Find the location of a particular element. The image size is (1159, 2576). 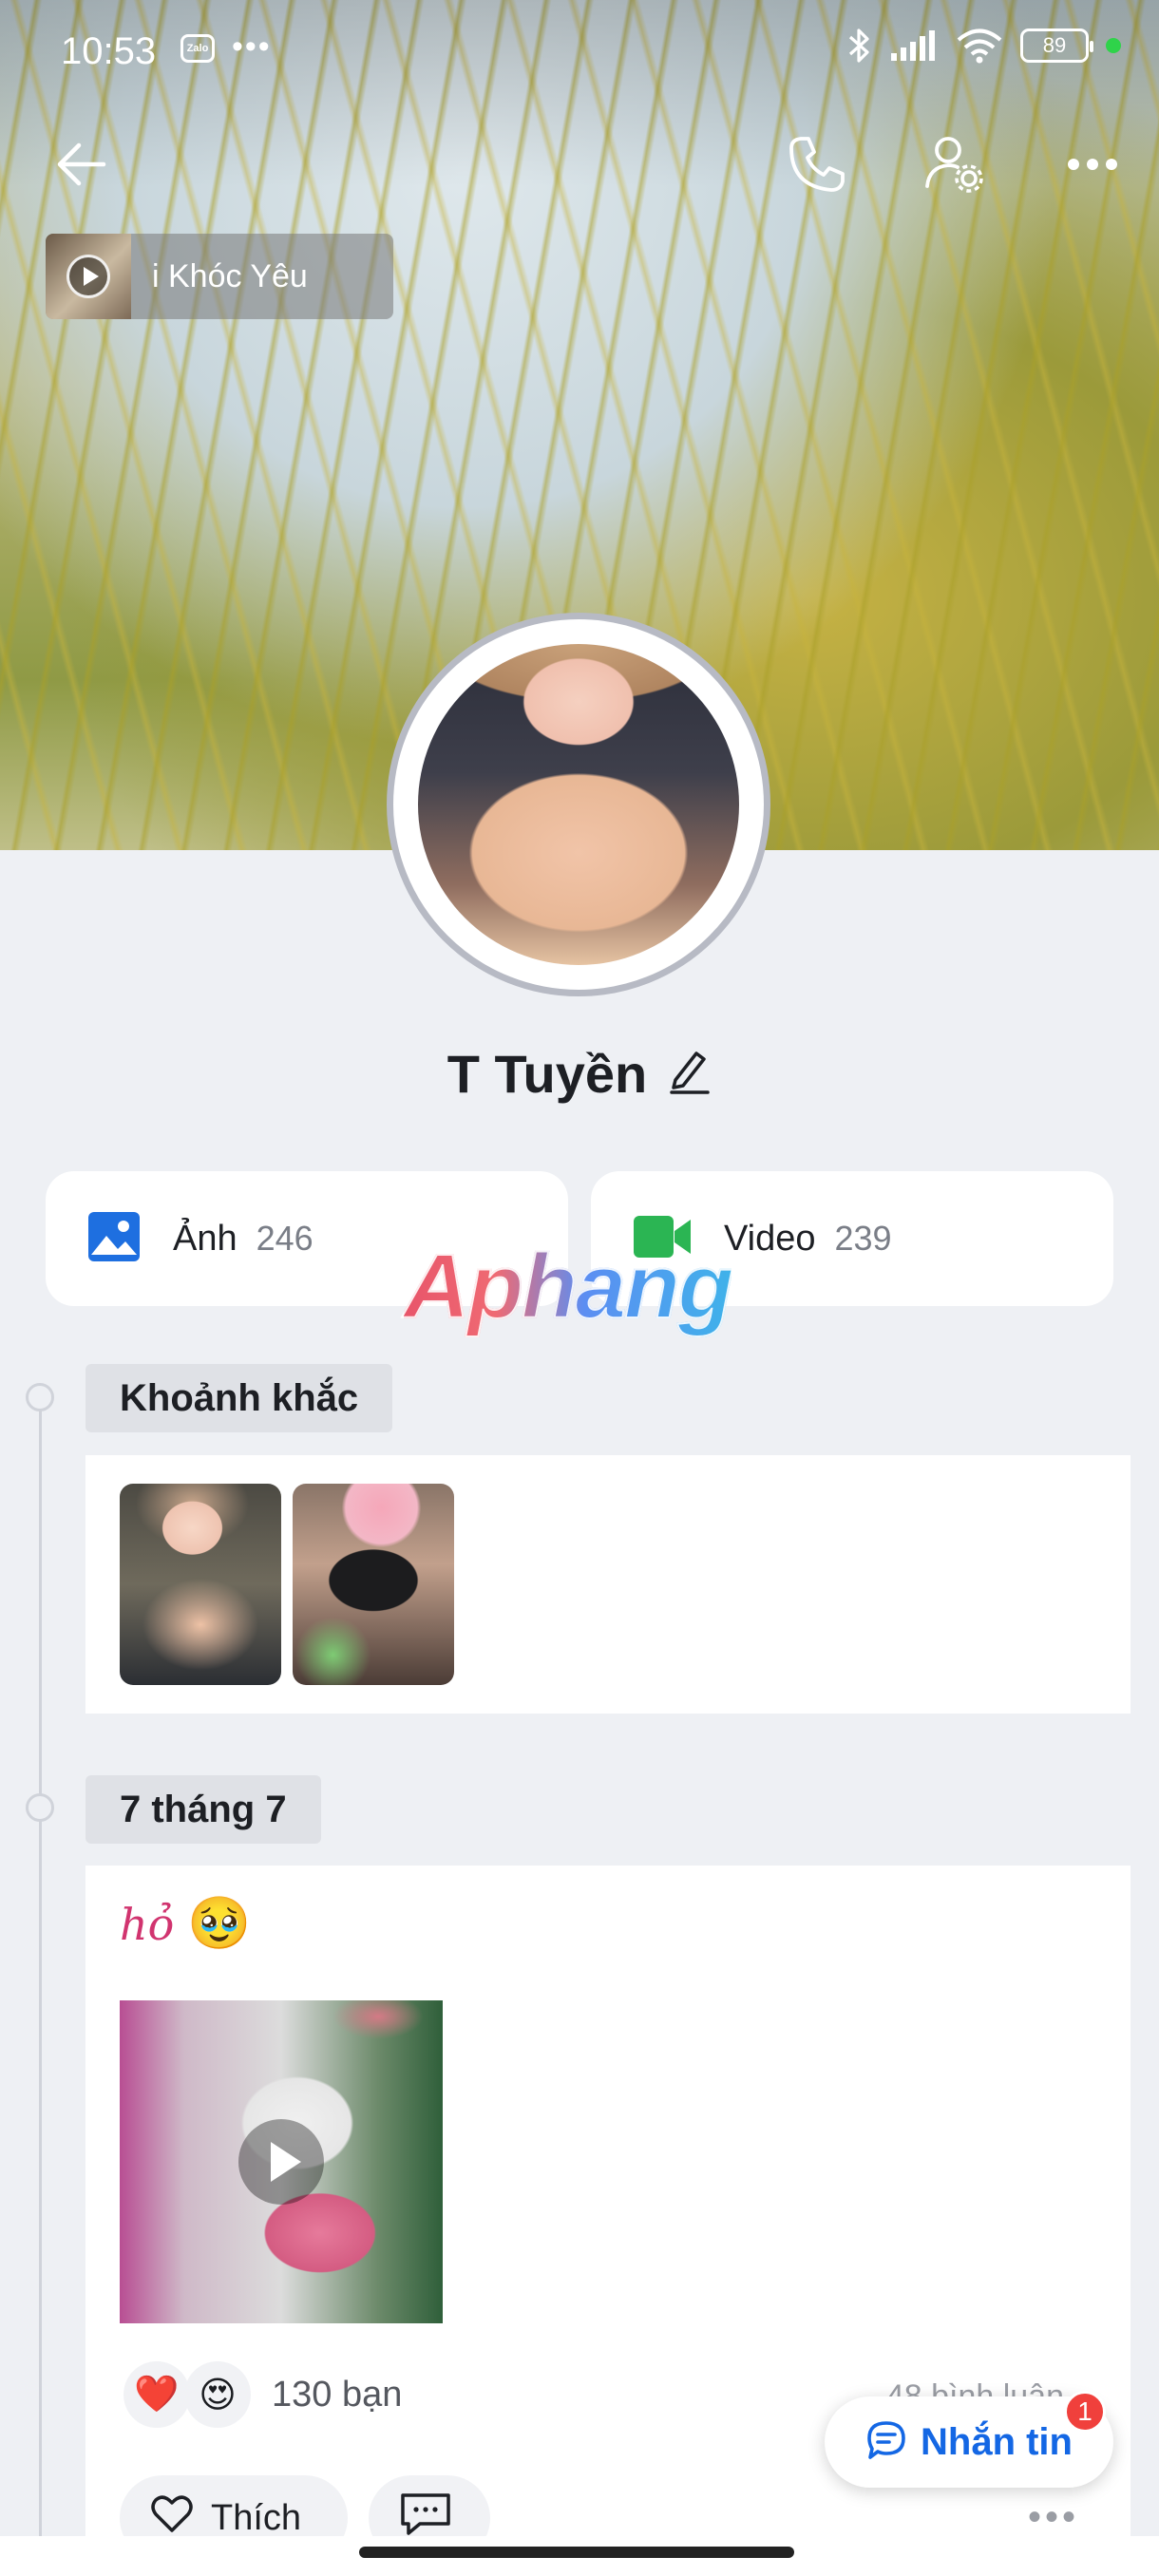

avatar-image is located at coordinates (578, 804).